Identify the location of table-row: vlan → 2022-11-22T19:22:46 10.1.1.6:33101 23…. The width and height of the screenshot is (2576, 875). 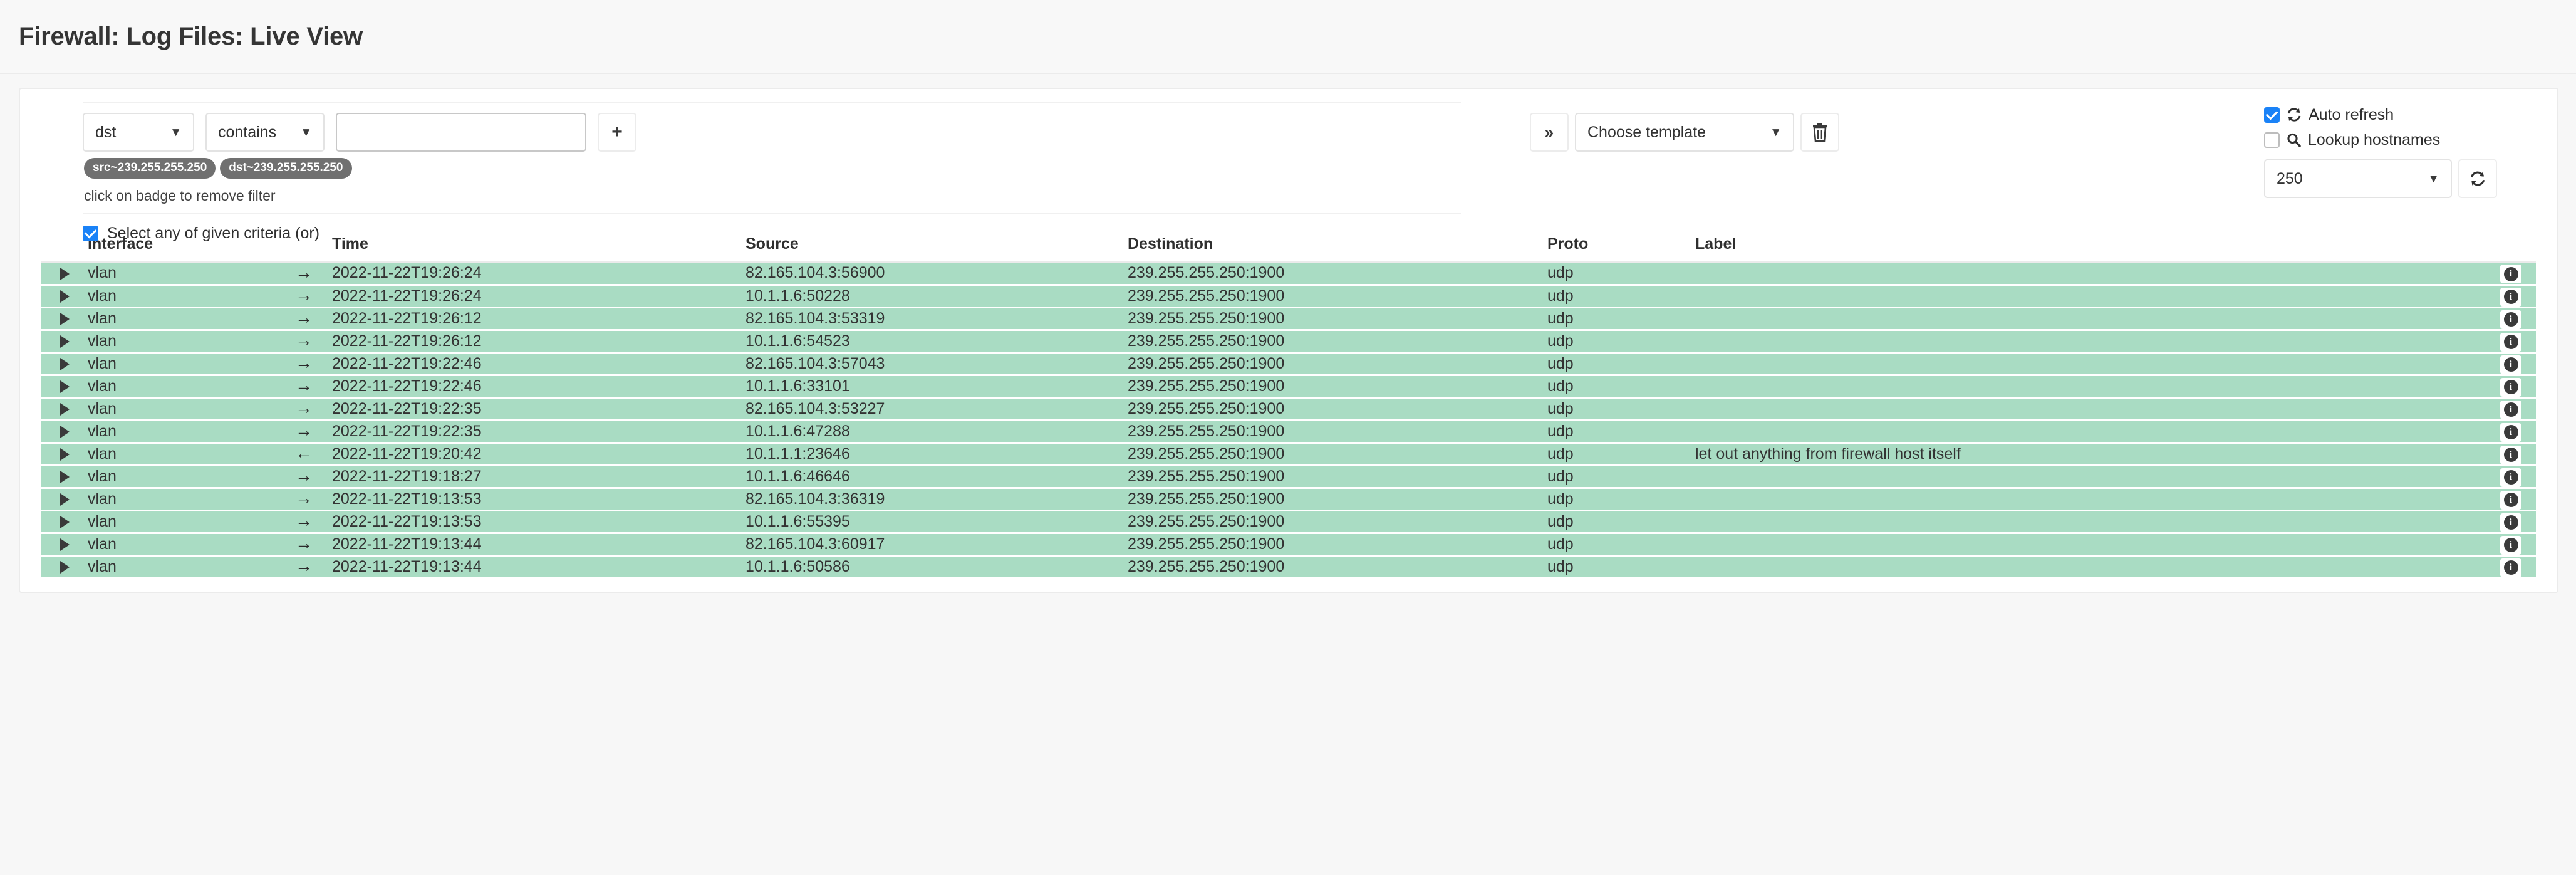
(1288, 387).